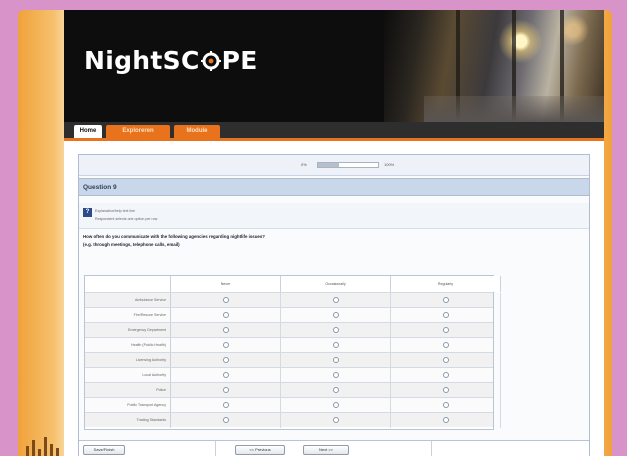 The height and width of the screenshot is (456, 627). What do you see at coordinates (150, 360) in the screenshot?
I see `row-label: Licensing Authority` at bounding box center [150, 360].